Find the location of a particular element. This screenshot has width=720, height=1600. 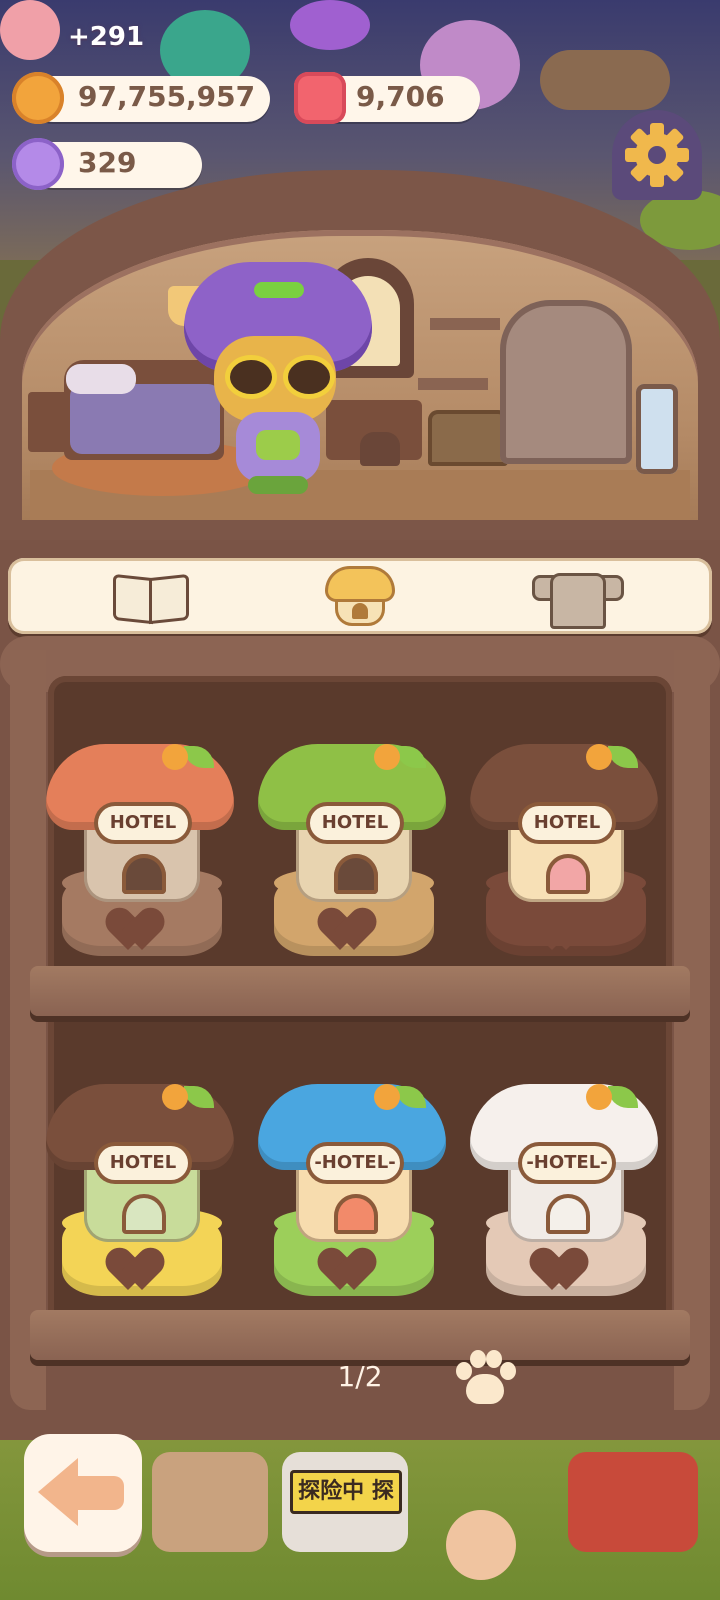

coin-gain-text: +291 is located at coordinates (106, 37).